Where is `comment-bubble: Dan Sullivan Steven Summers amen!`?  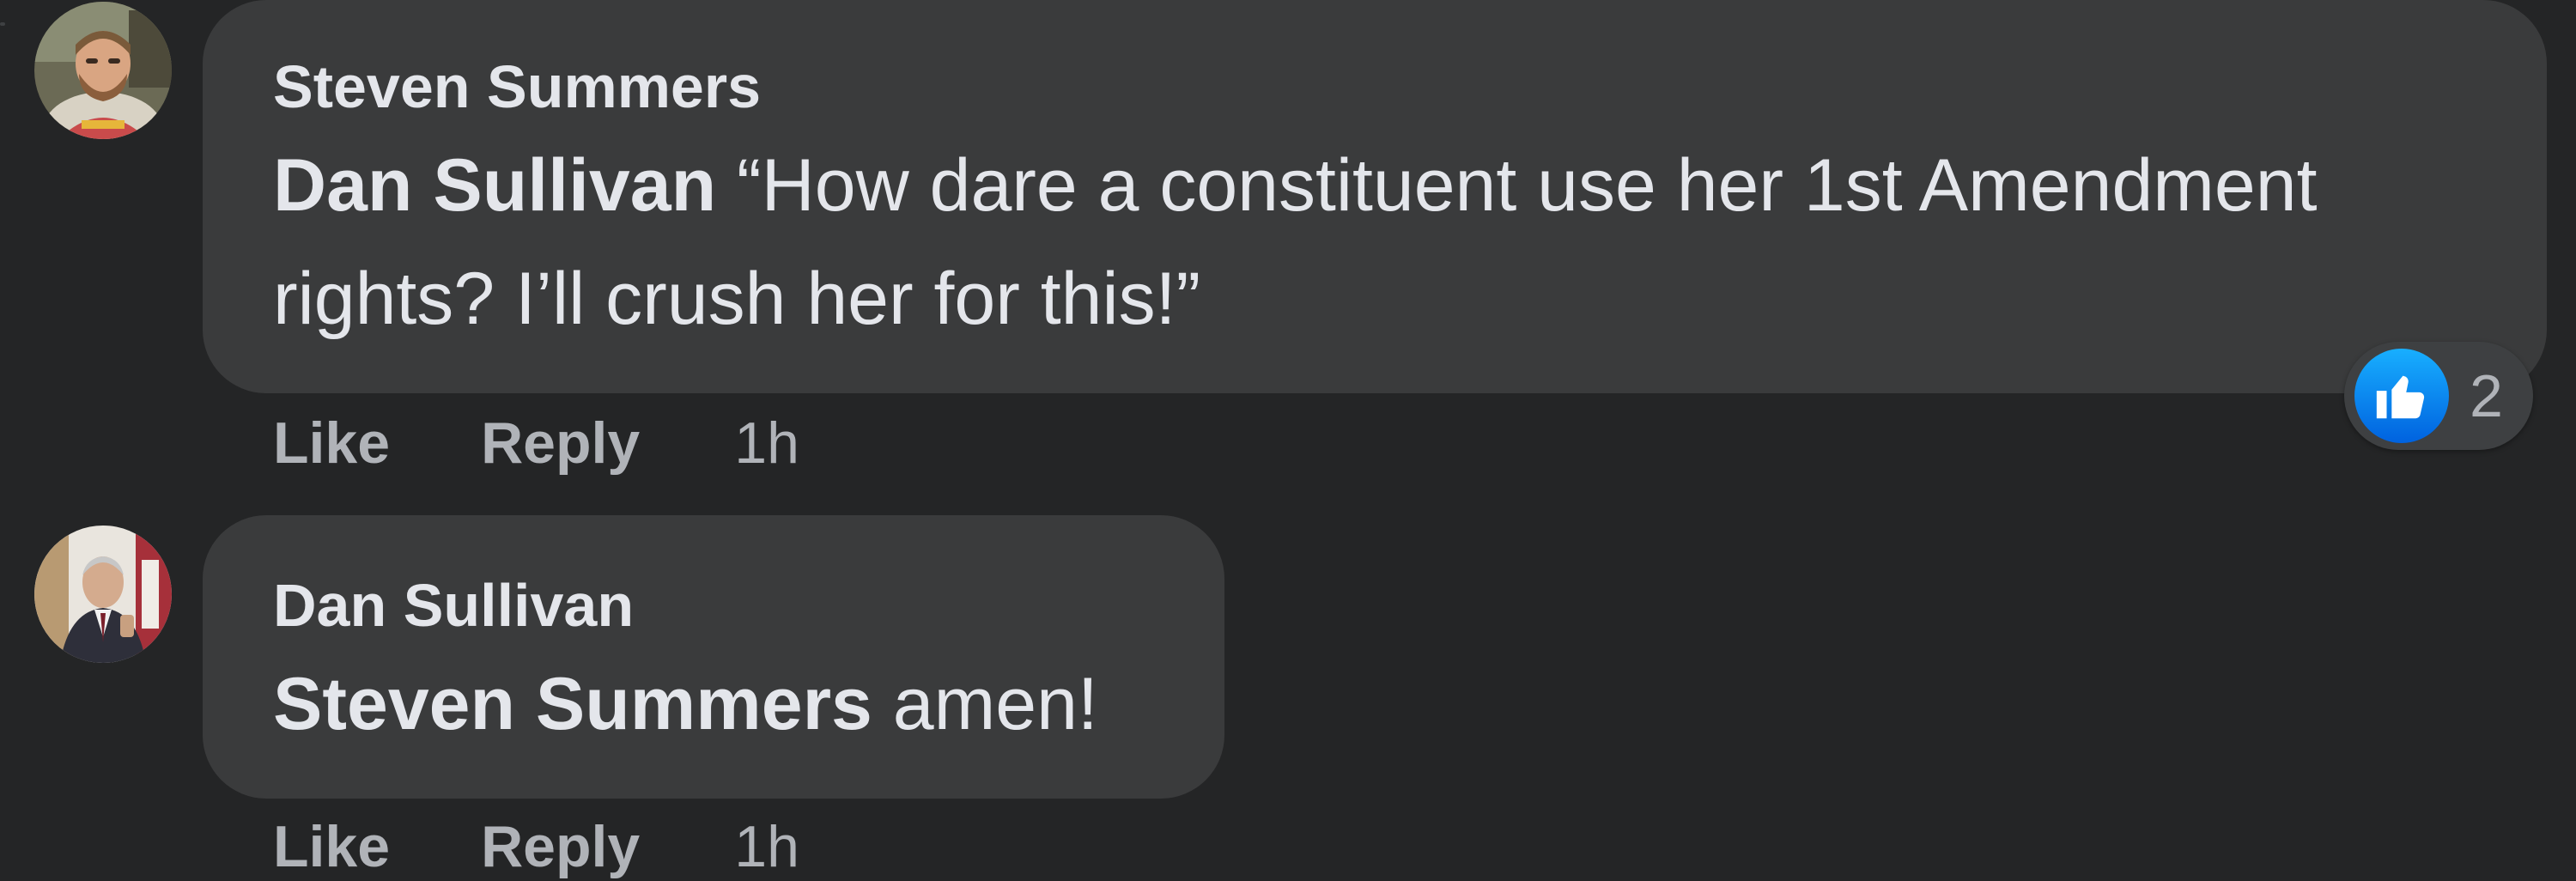
comment-bubble: Dan Sullivan Steven Summers amen! is located at coordinates (713, 657).